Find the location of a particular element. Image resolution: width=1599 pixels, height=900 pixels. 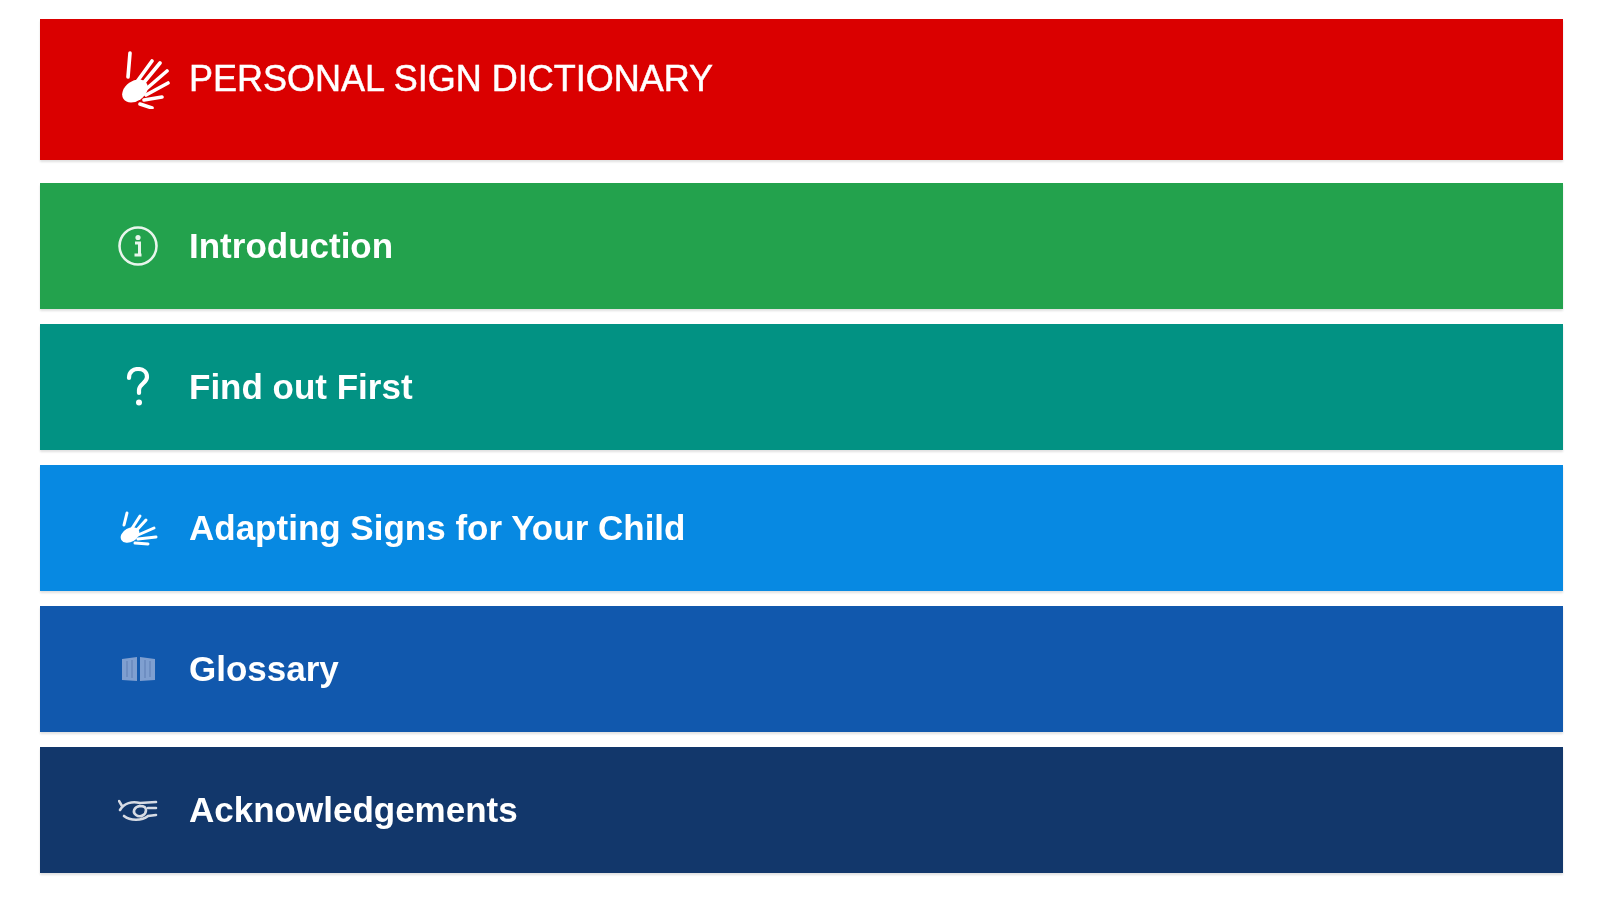

menu-item: Glossary is located at coordinates (801, 669).